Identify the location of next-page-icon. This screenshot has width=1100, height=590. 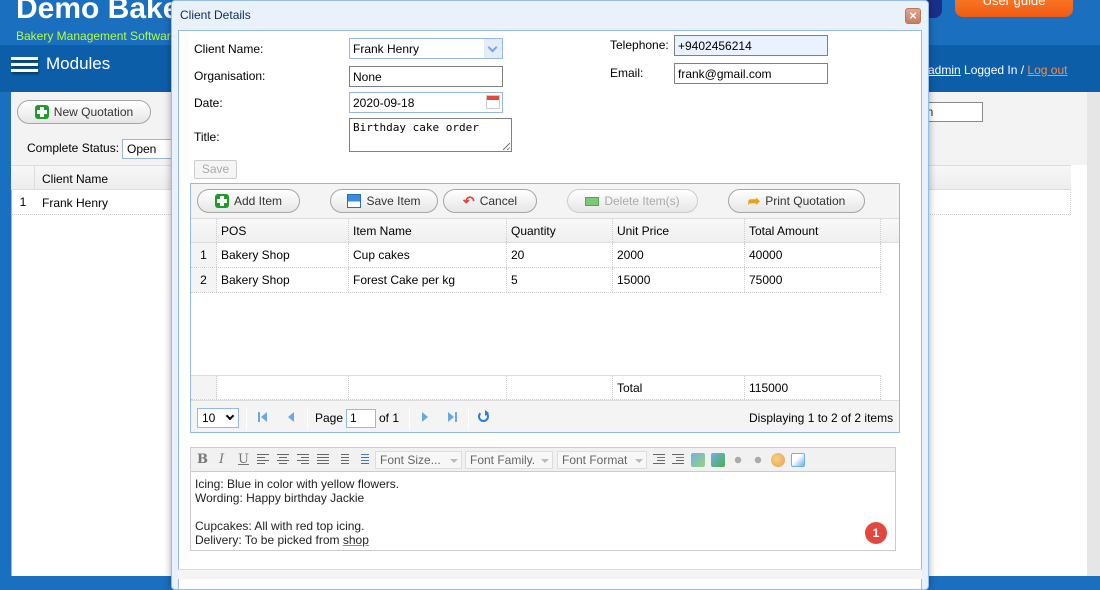
(425, 417).